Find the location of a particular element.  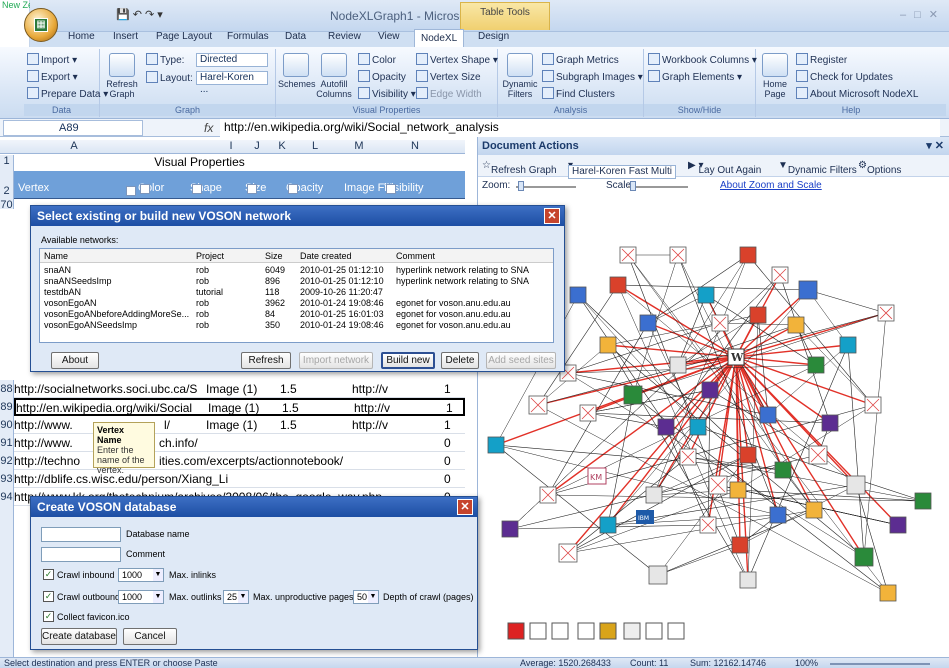

collect-favicon-checkbox: ✓ is located at coordinates (48, 616).